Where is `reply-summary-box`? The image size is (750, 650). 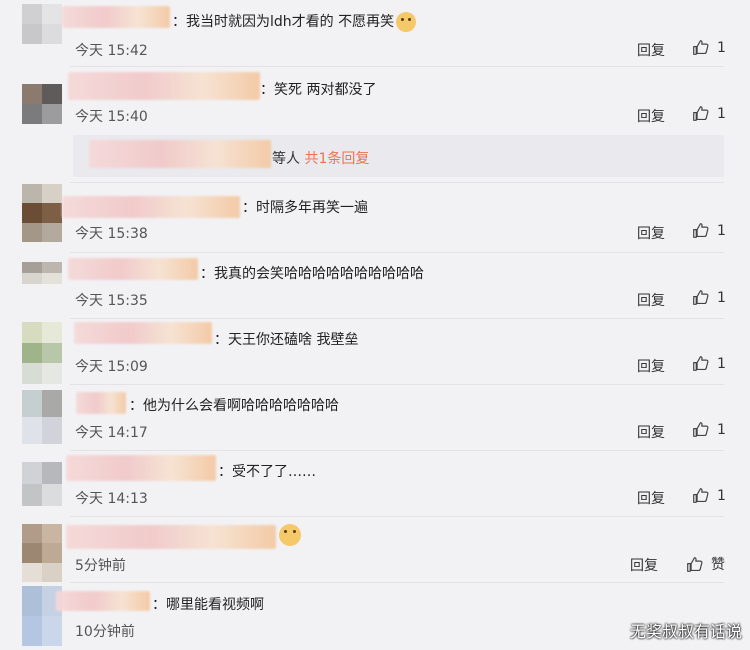 reply-summary-box is located at coordinates (398, 156).